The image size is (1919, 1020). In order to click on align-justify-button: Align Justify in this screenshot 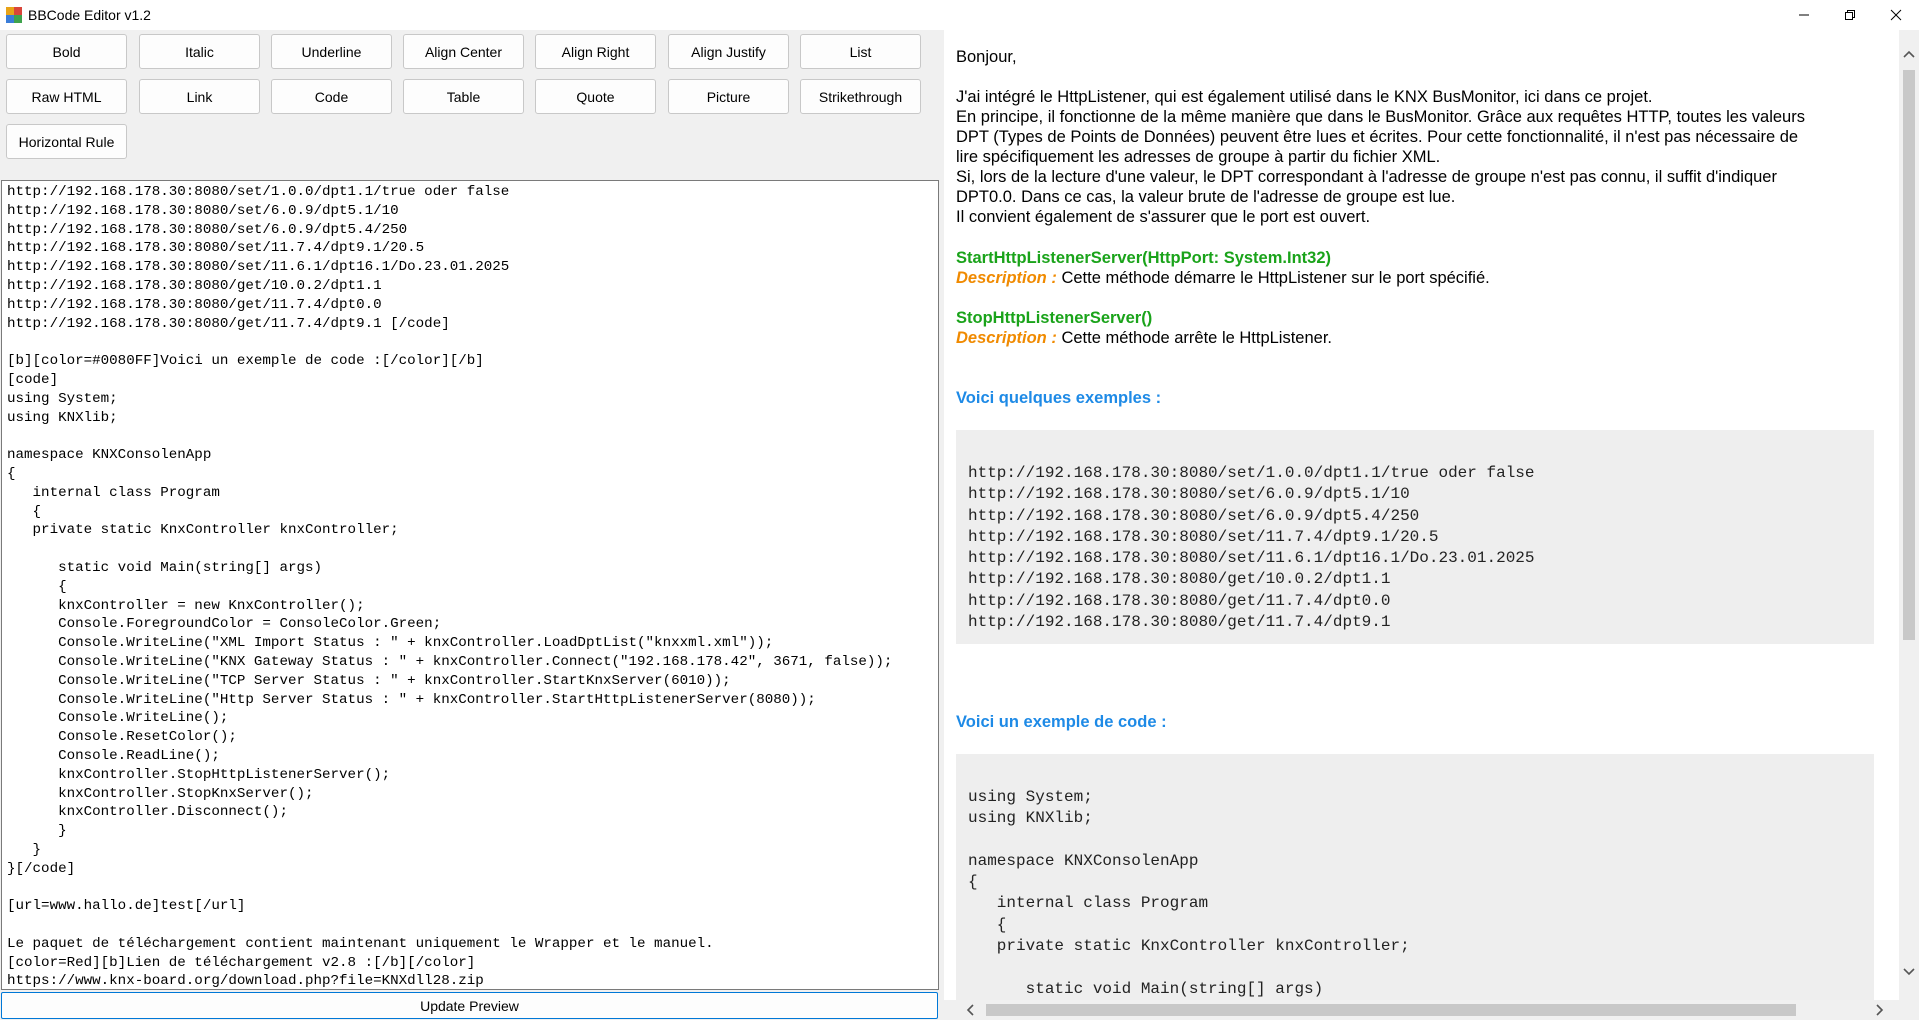, I will do `click(728, 51)`.